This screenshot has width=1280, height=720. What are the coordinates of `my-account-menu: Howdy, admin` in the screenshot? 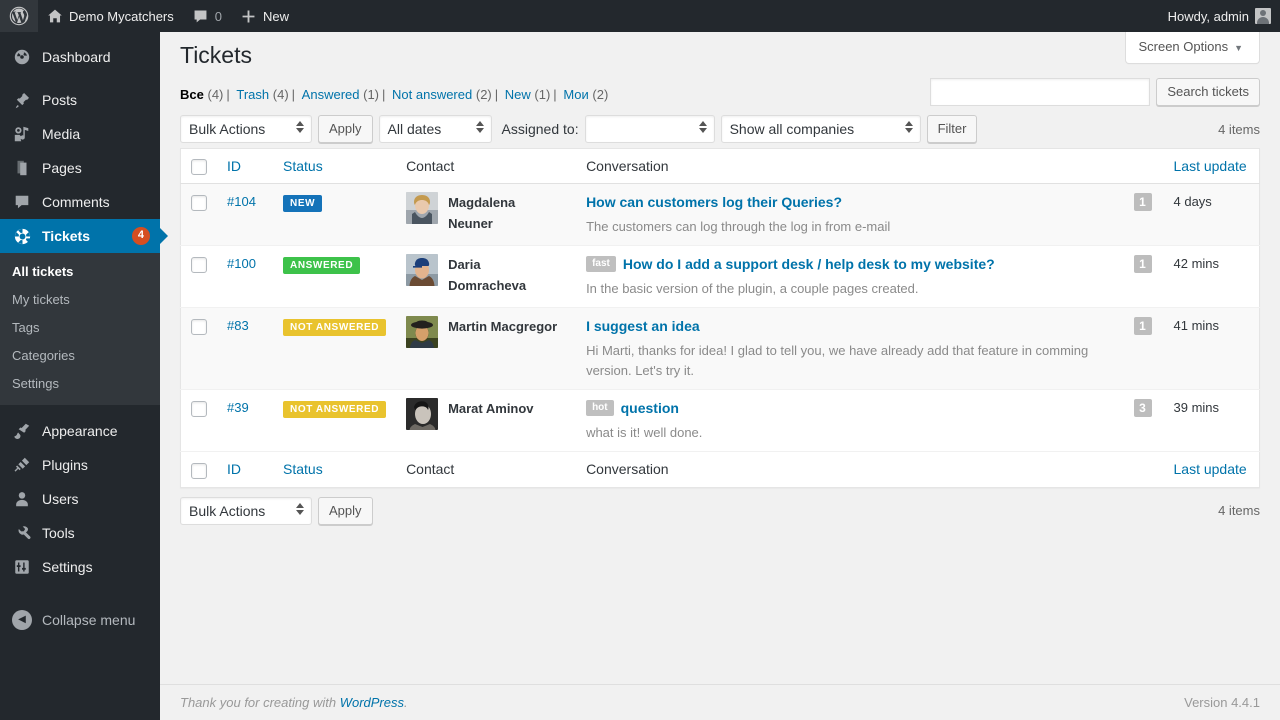 It's located at (1219, 16).